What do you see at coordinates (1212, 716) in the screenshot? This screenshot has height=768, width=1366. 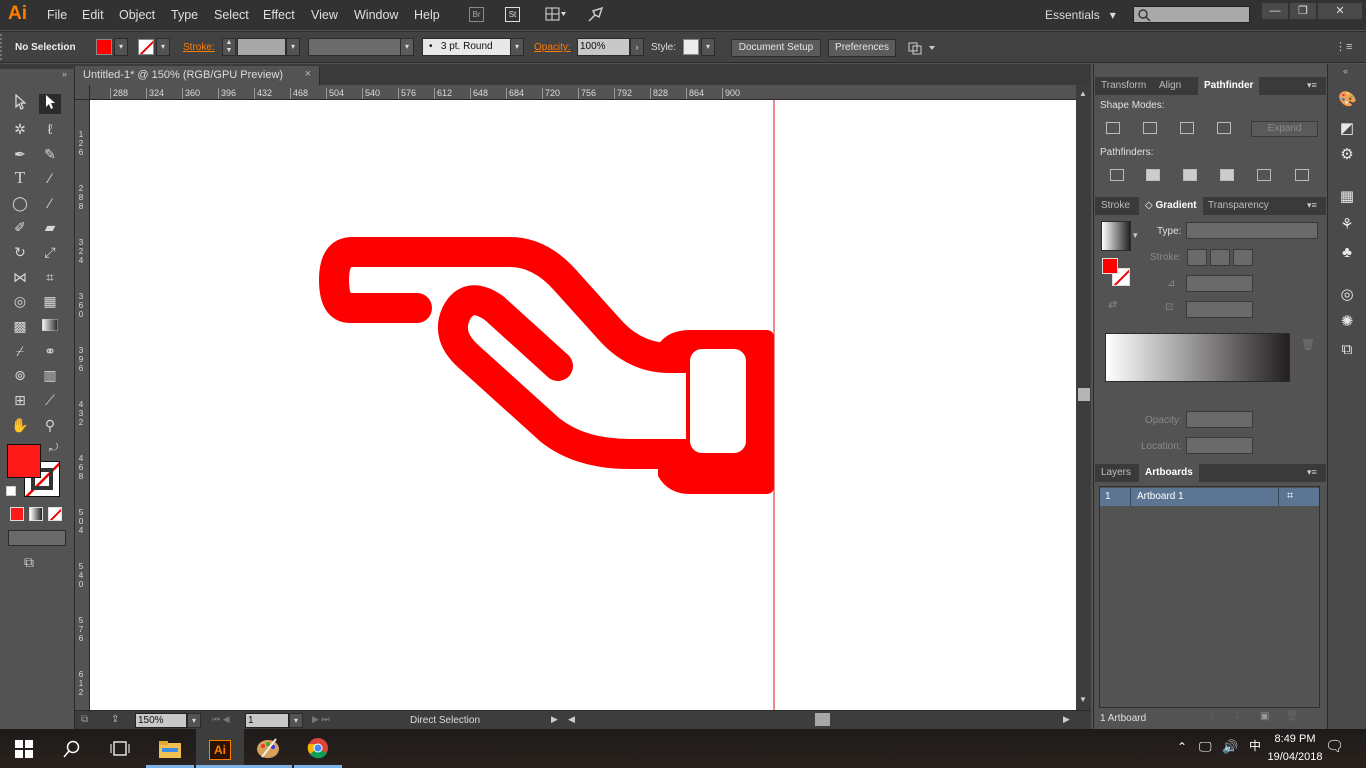 I see `move-up-icon: ⇧` at bounding box center [1212, 716].